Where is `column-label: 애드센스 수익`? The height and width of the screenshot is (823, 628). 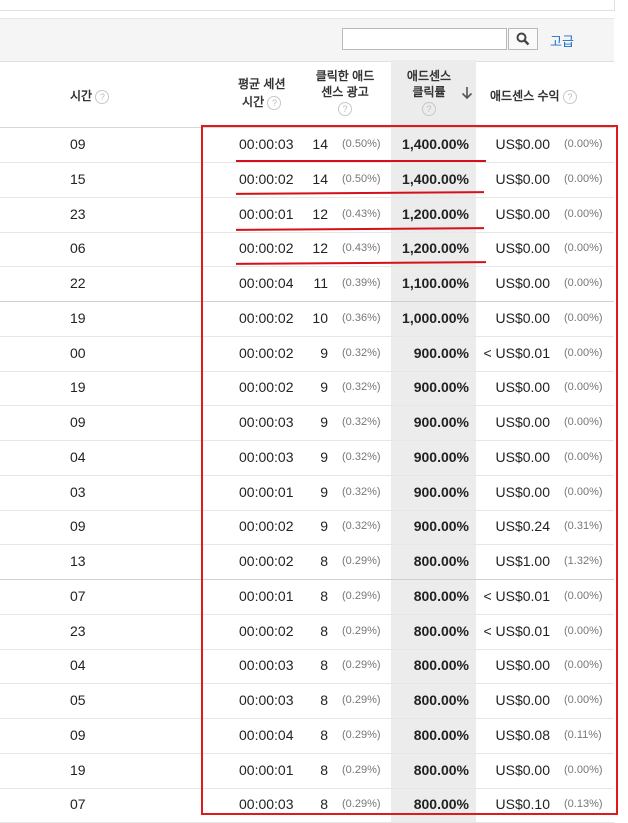
column-label: 애드센스 수익 is located at coordinates (525, 96).